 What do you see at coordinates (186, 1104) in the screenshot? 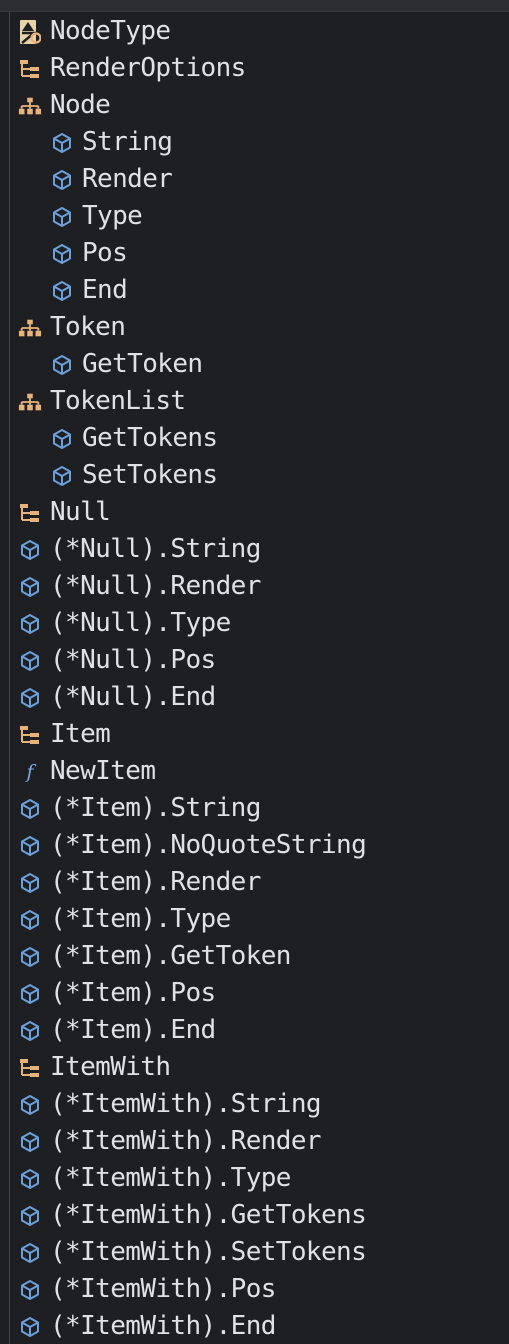
I see `outline-item-label: (*ItemWith).String` at bounding box center [186, 1104].